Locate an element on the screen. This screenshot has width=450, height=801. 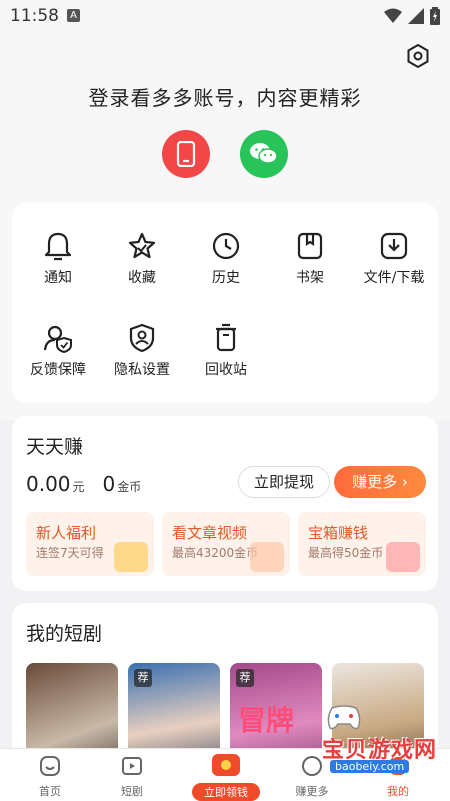
promo-title: 宝箱赚钱 is located at coordinates (338, 533).